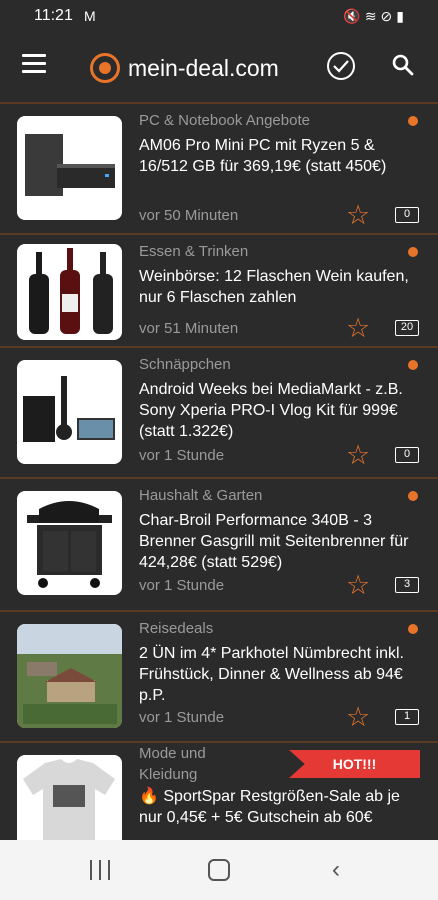 The image size is (438, 900). I want to click on deal-category: Mode und Kleidung, so click(172, 764).